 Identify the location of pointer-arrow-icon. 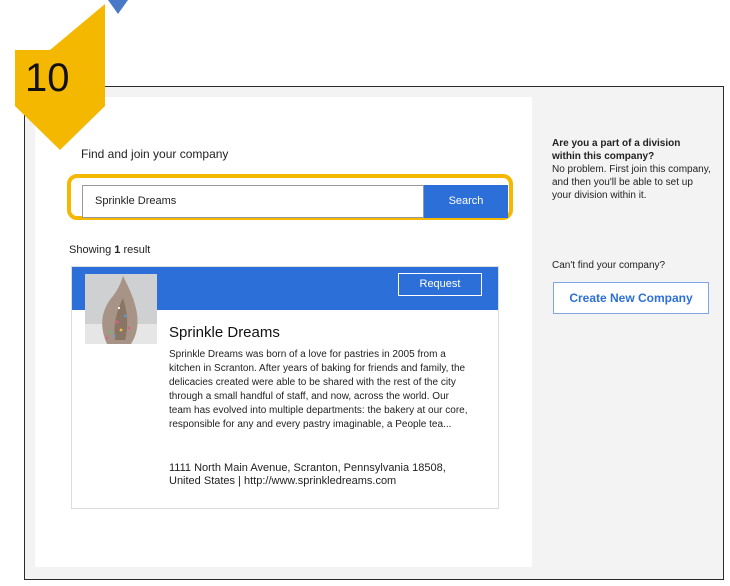
(118, 7).